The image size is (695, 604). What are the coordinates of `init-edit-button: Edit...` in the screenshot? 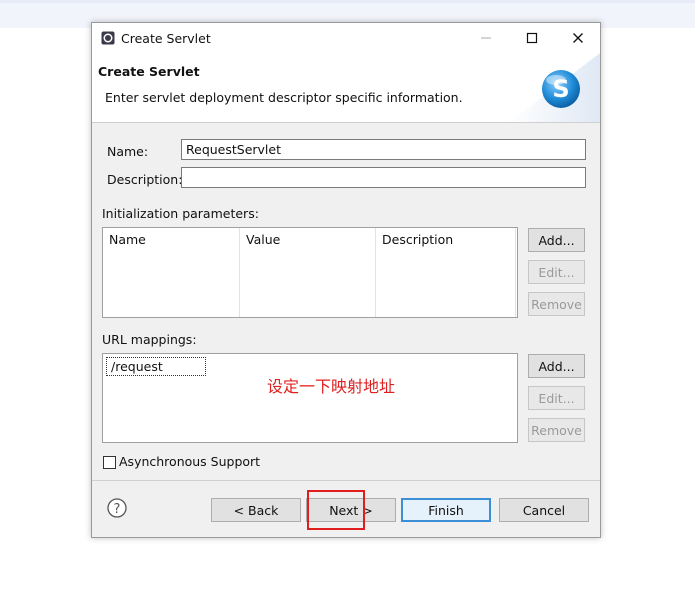 It's located at (556, 272).